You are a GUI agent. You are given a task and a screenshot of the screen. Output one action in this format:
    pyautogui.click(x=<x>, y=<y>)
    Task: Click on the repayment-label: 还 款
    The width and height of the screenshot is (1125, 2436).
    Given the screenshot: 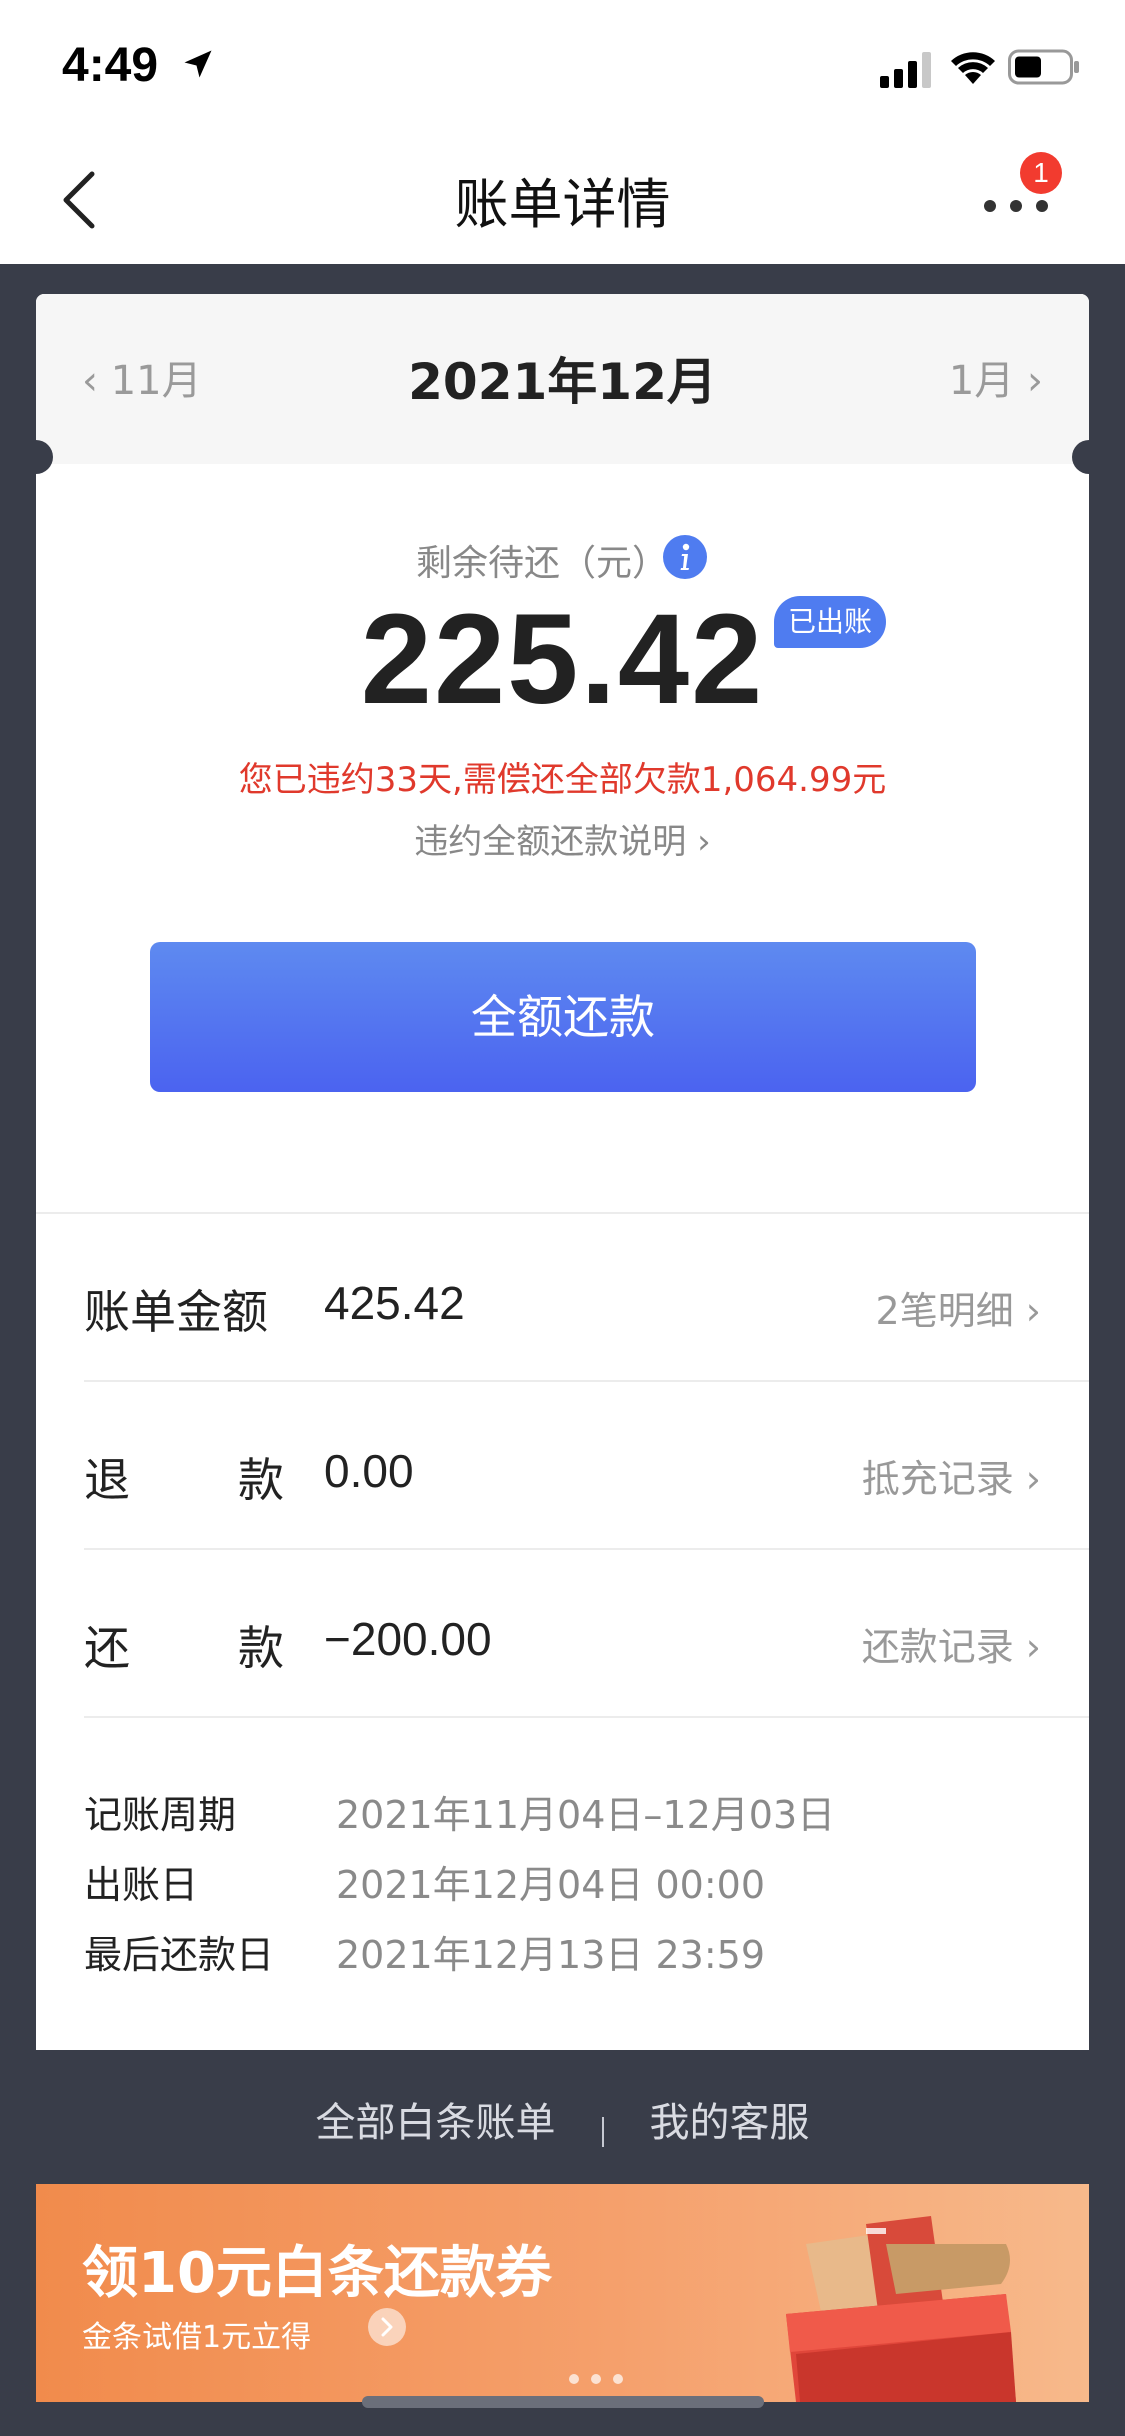 What is the action you would take?
    pyautogui.click(x=184, y=1645)
    